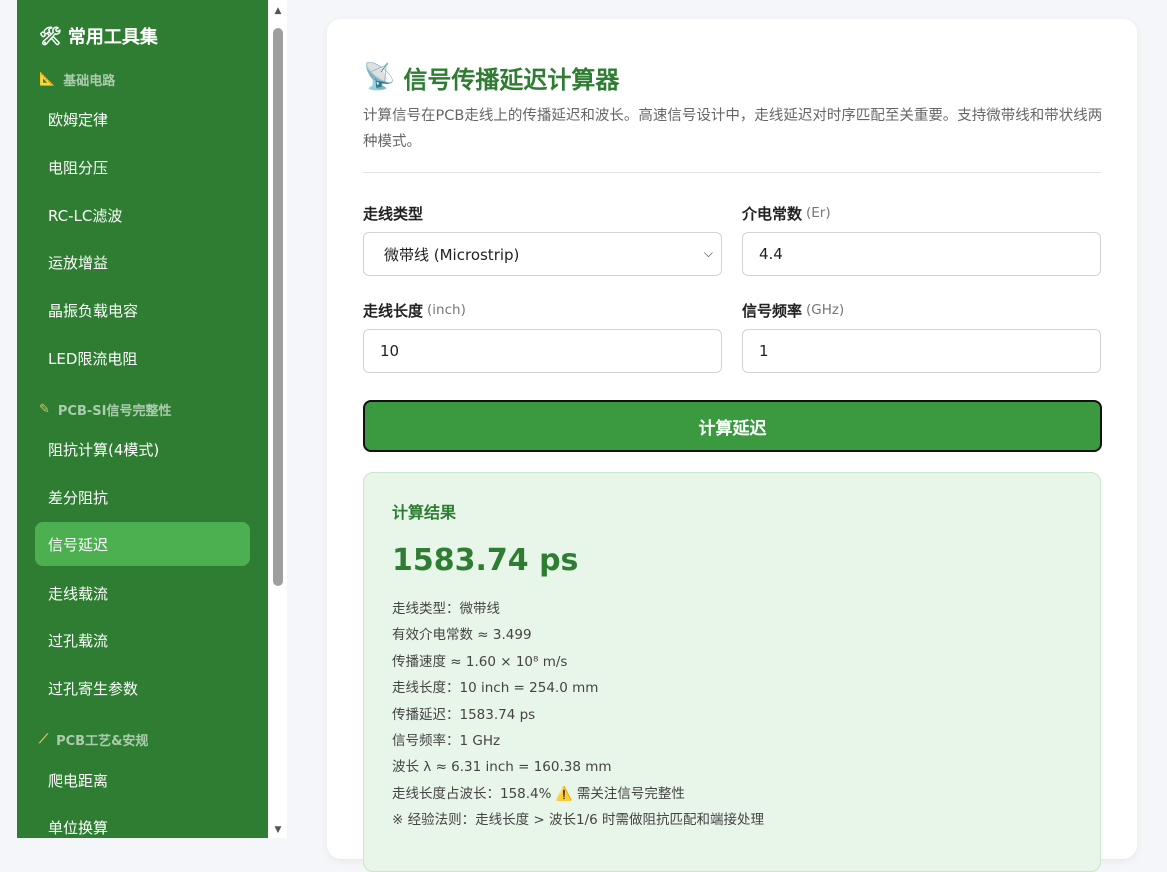  Describe the element at coordinates (393, 310) in the screenshot. I see `length-label-text: 走线长度` at that location.